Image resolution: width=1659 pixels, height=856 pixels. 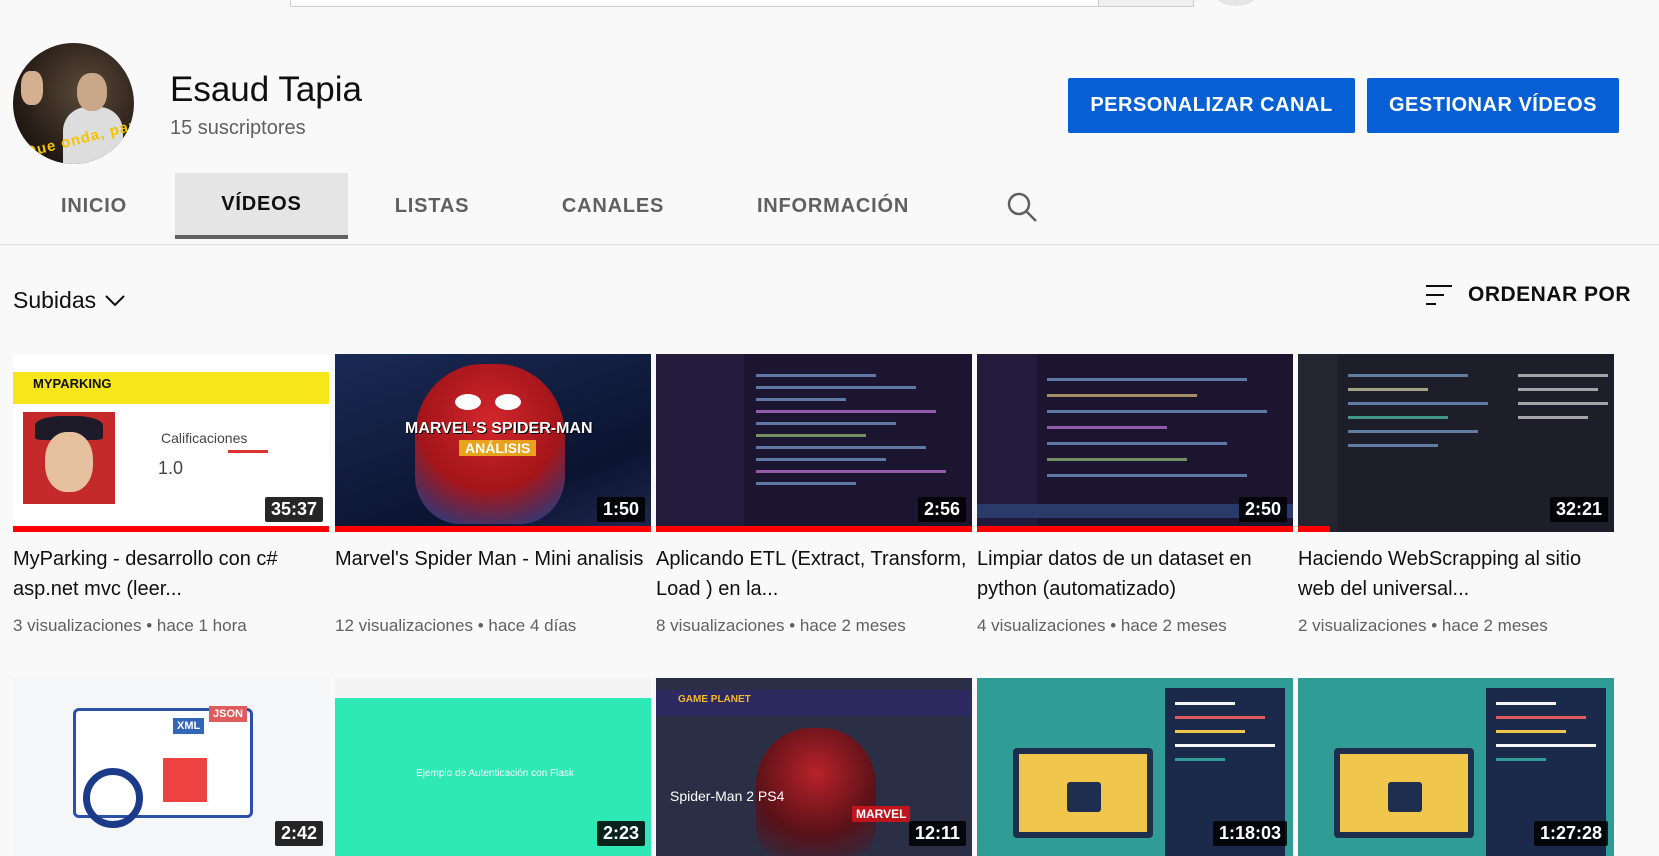 What do you see at coordinates (185, 780) in the screenshot?
I see `thumb-python-logo` at bounding box center [185, 780].